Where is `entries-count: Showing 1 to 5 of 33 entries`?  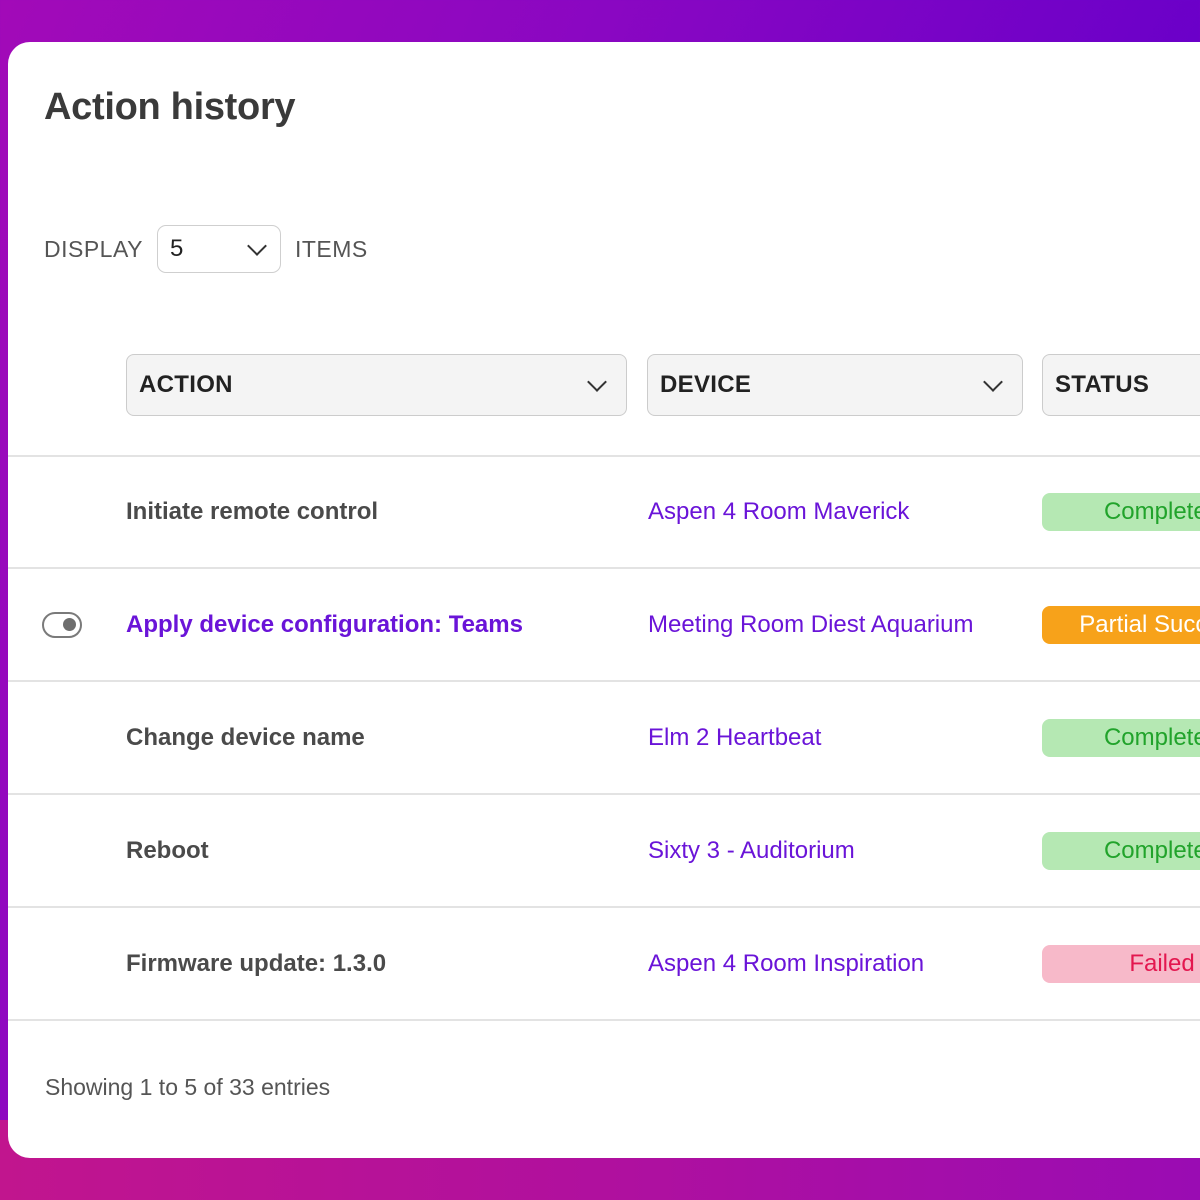
entries-count: Showing 1 to 5 of 33 entries is located at coordinates (188, 1087).